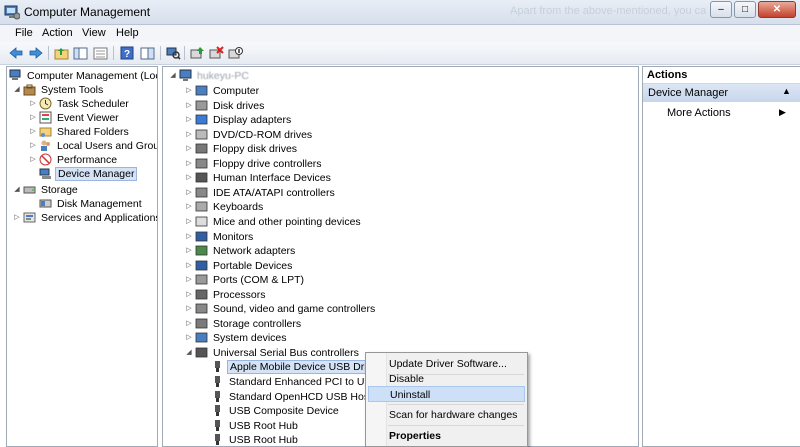  I want to click on menu-view: View, so click(94, 33).